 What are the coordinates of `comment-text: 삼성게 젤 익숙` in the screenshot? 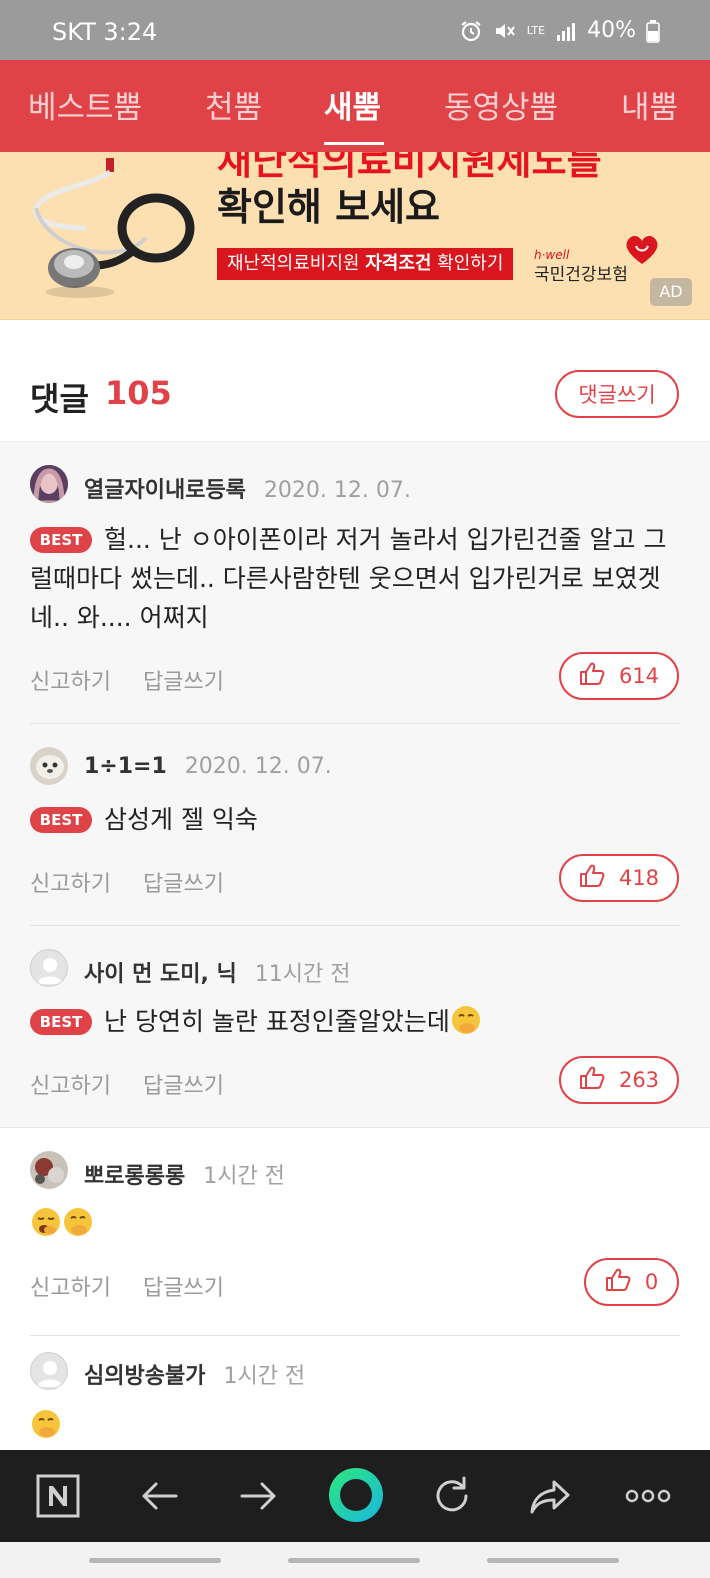 It's located at (181, 819).